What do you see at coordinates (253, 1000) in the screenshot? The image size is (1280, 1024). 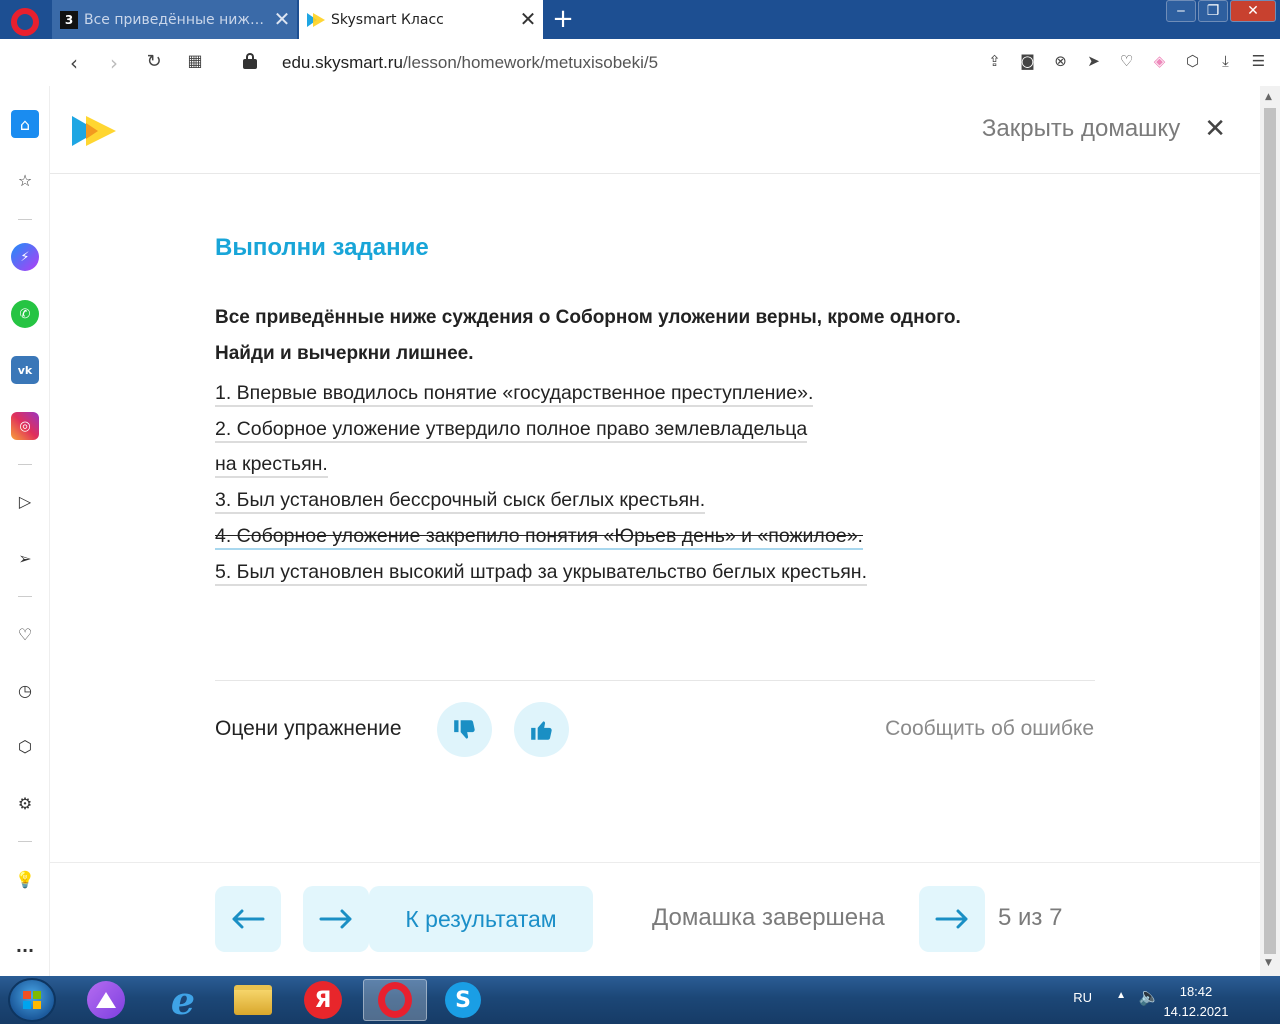 I see `file-explorer-icon` at bounding box center [253, 1000].